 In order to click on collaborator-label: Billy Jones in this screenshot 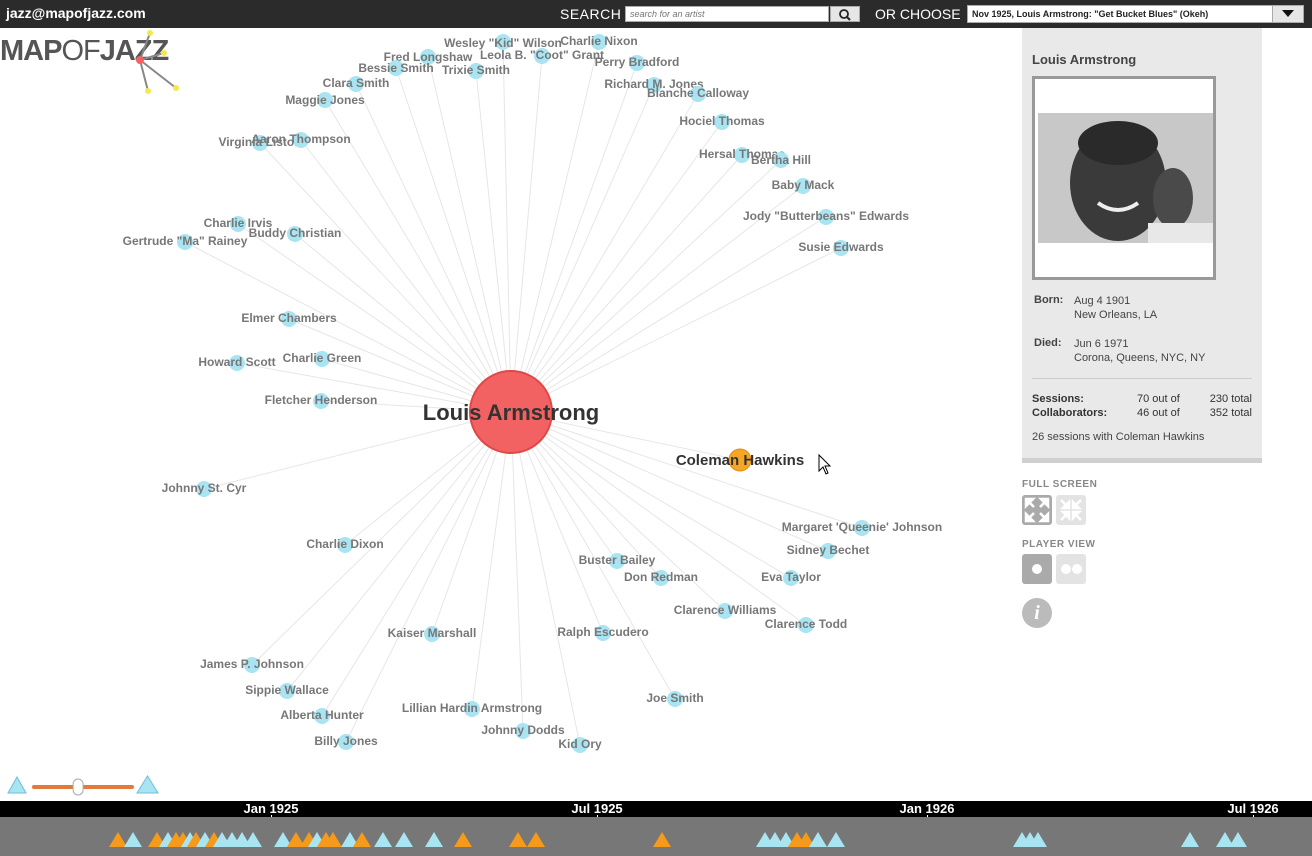, I will do `click(346, 741)`.